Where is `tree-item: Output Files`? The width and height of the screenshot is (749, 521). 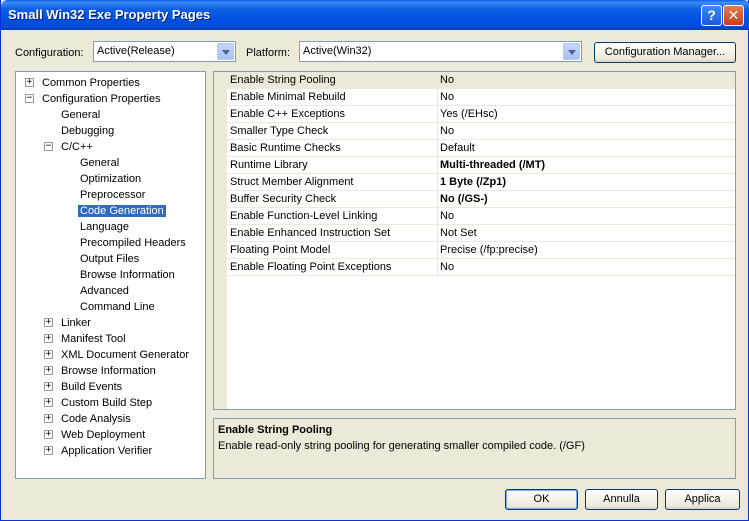 tree-item: Output Files is located at coordinates (109, 259).